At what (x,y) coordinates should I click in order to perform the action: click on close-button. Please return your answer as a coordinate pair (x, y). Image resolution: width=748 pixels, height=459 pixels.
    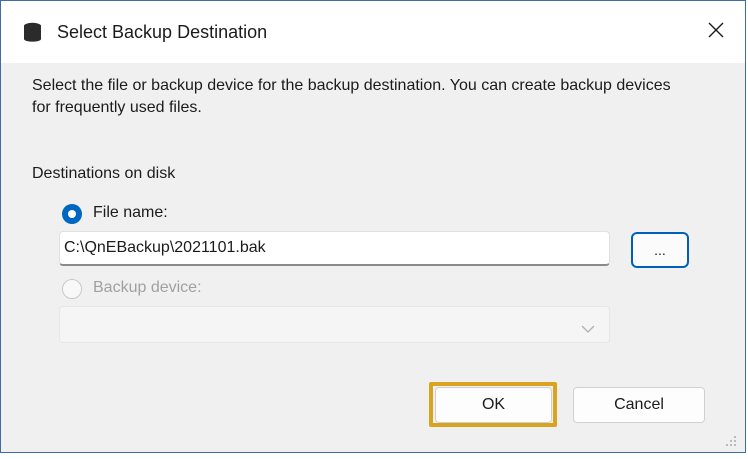
    Looking at the image, I should click on (716, 32).